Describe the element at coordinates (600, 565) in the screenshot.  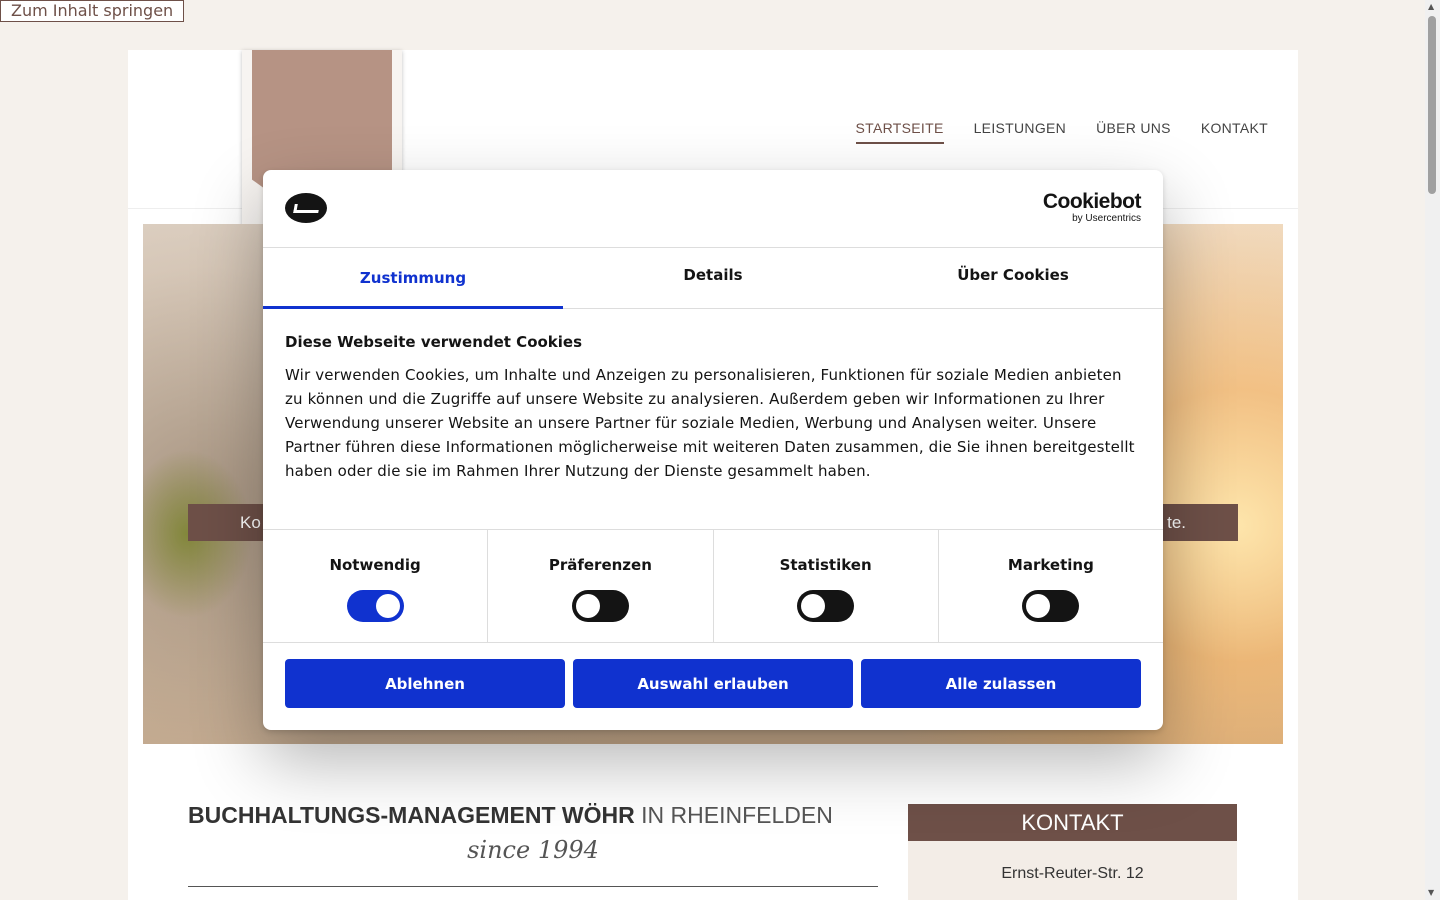
I see `toggle-label-praeferenzen: Präferenzen` at that location.